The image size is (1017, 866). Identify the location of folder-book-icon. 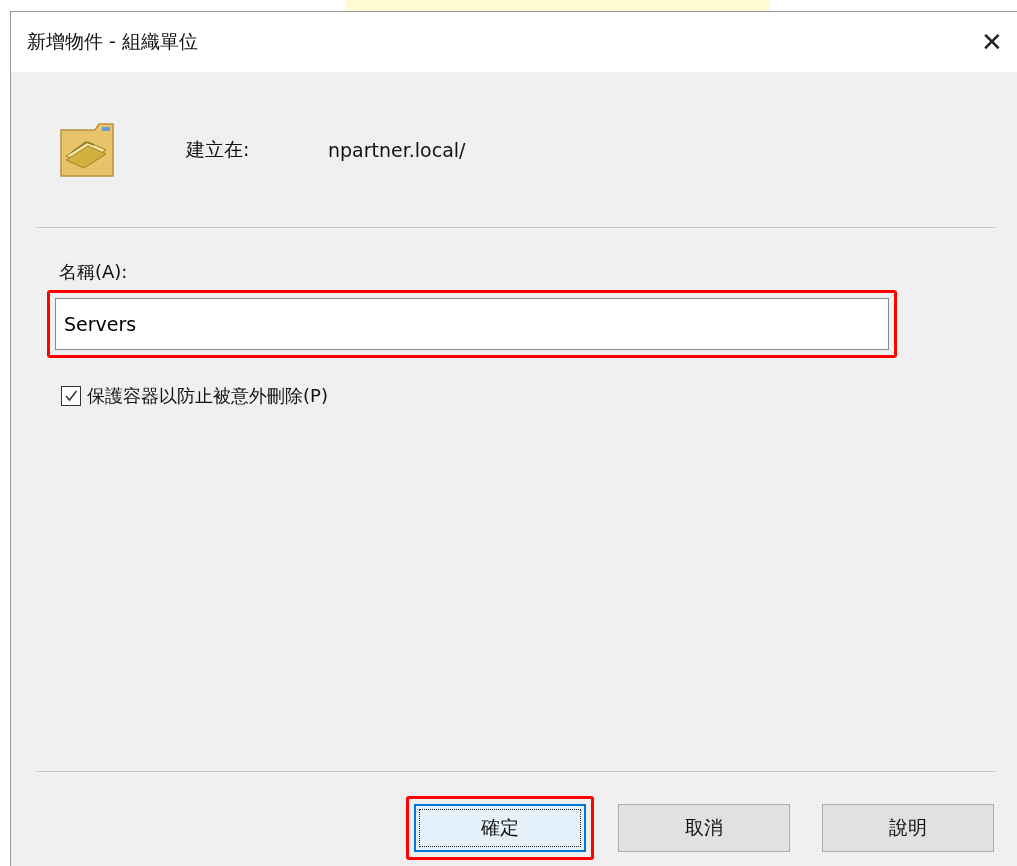
(87, 149).